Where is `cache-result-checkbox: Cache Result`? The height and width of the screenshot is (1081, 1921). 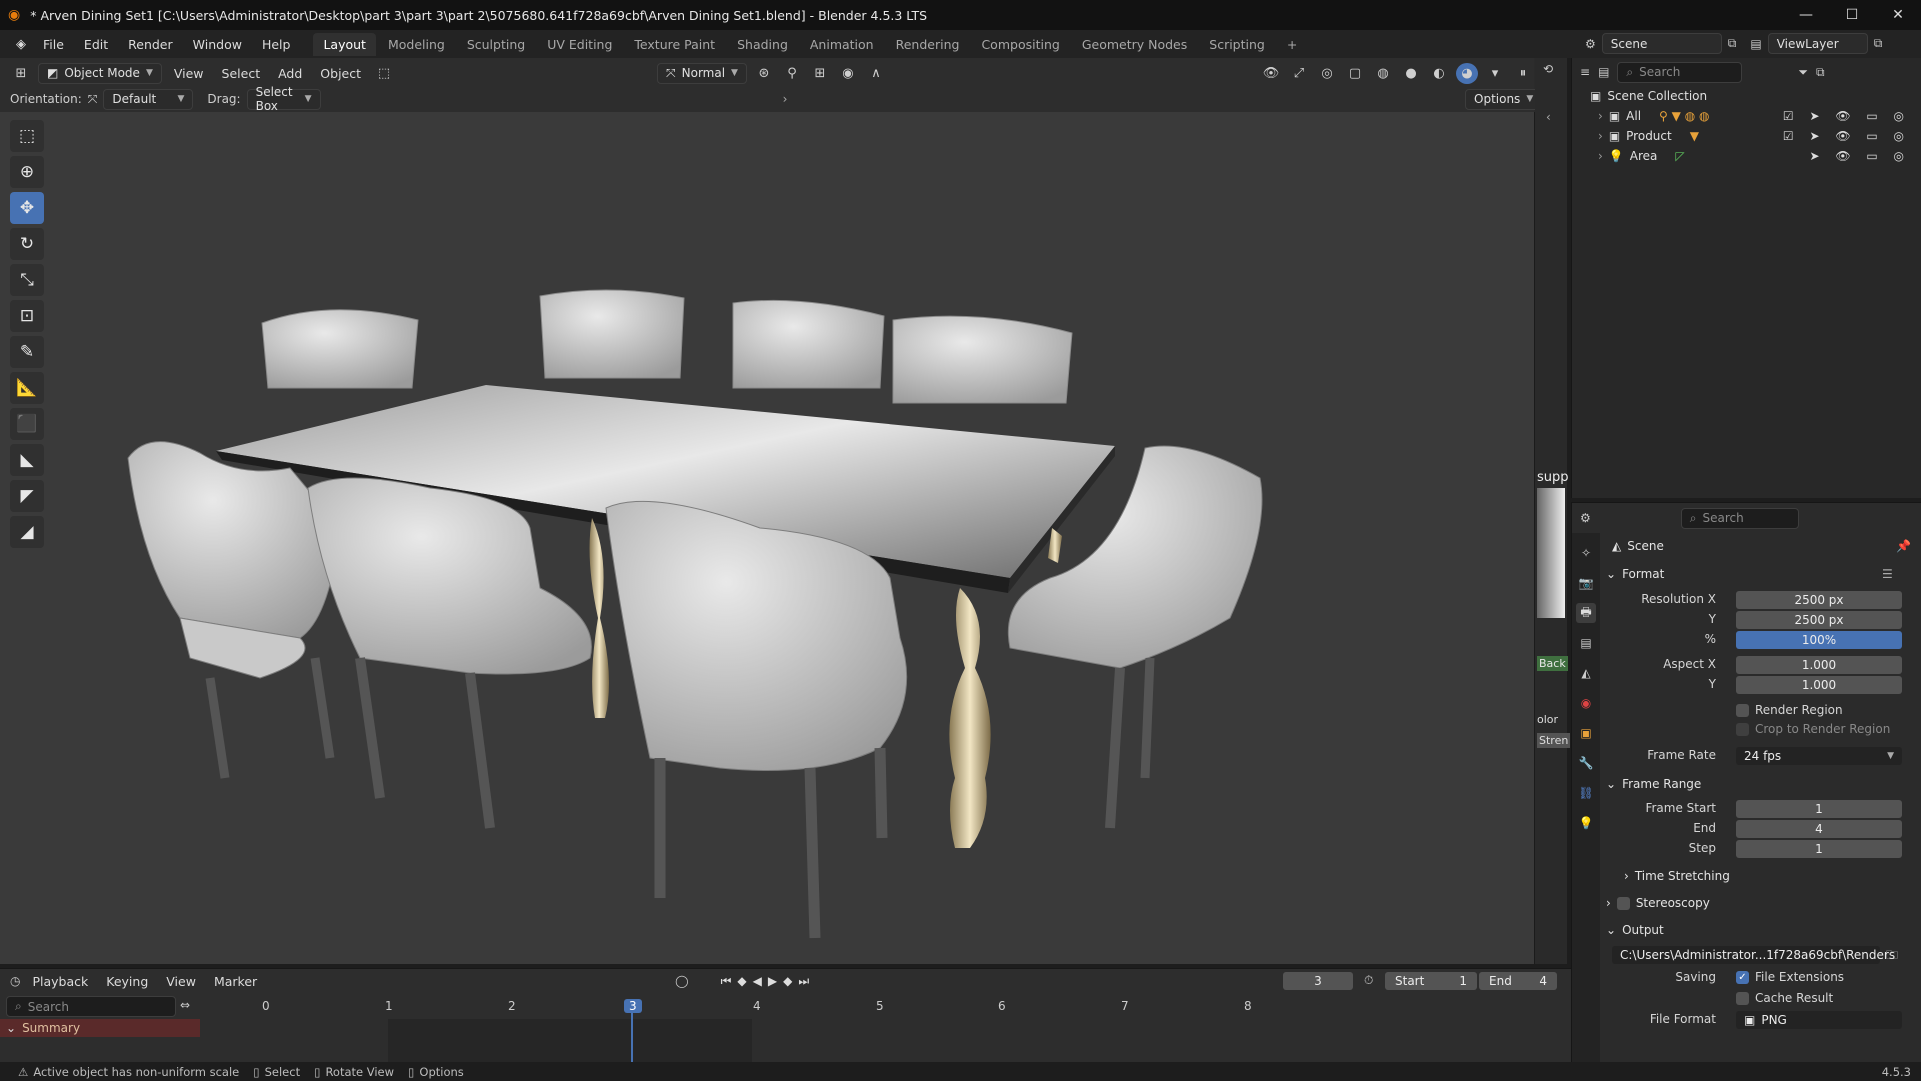 cache-result-checkbox: Cache Result is located at coordinates (1784, 998).